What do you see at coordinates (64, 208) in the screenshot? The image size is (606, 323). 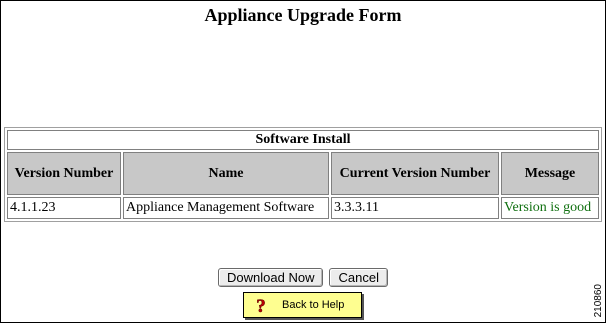 I see `cell-version-number: 4.1.1.23` at bounding box center [64, 208].